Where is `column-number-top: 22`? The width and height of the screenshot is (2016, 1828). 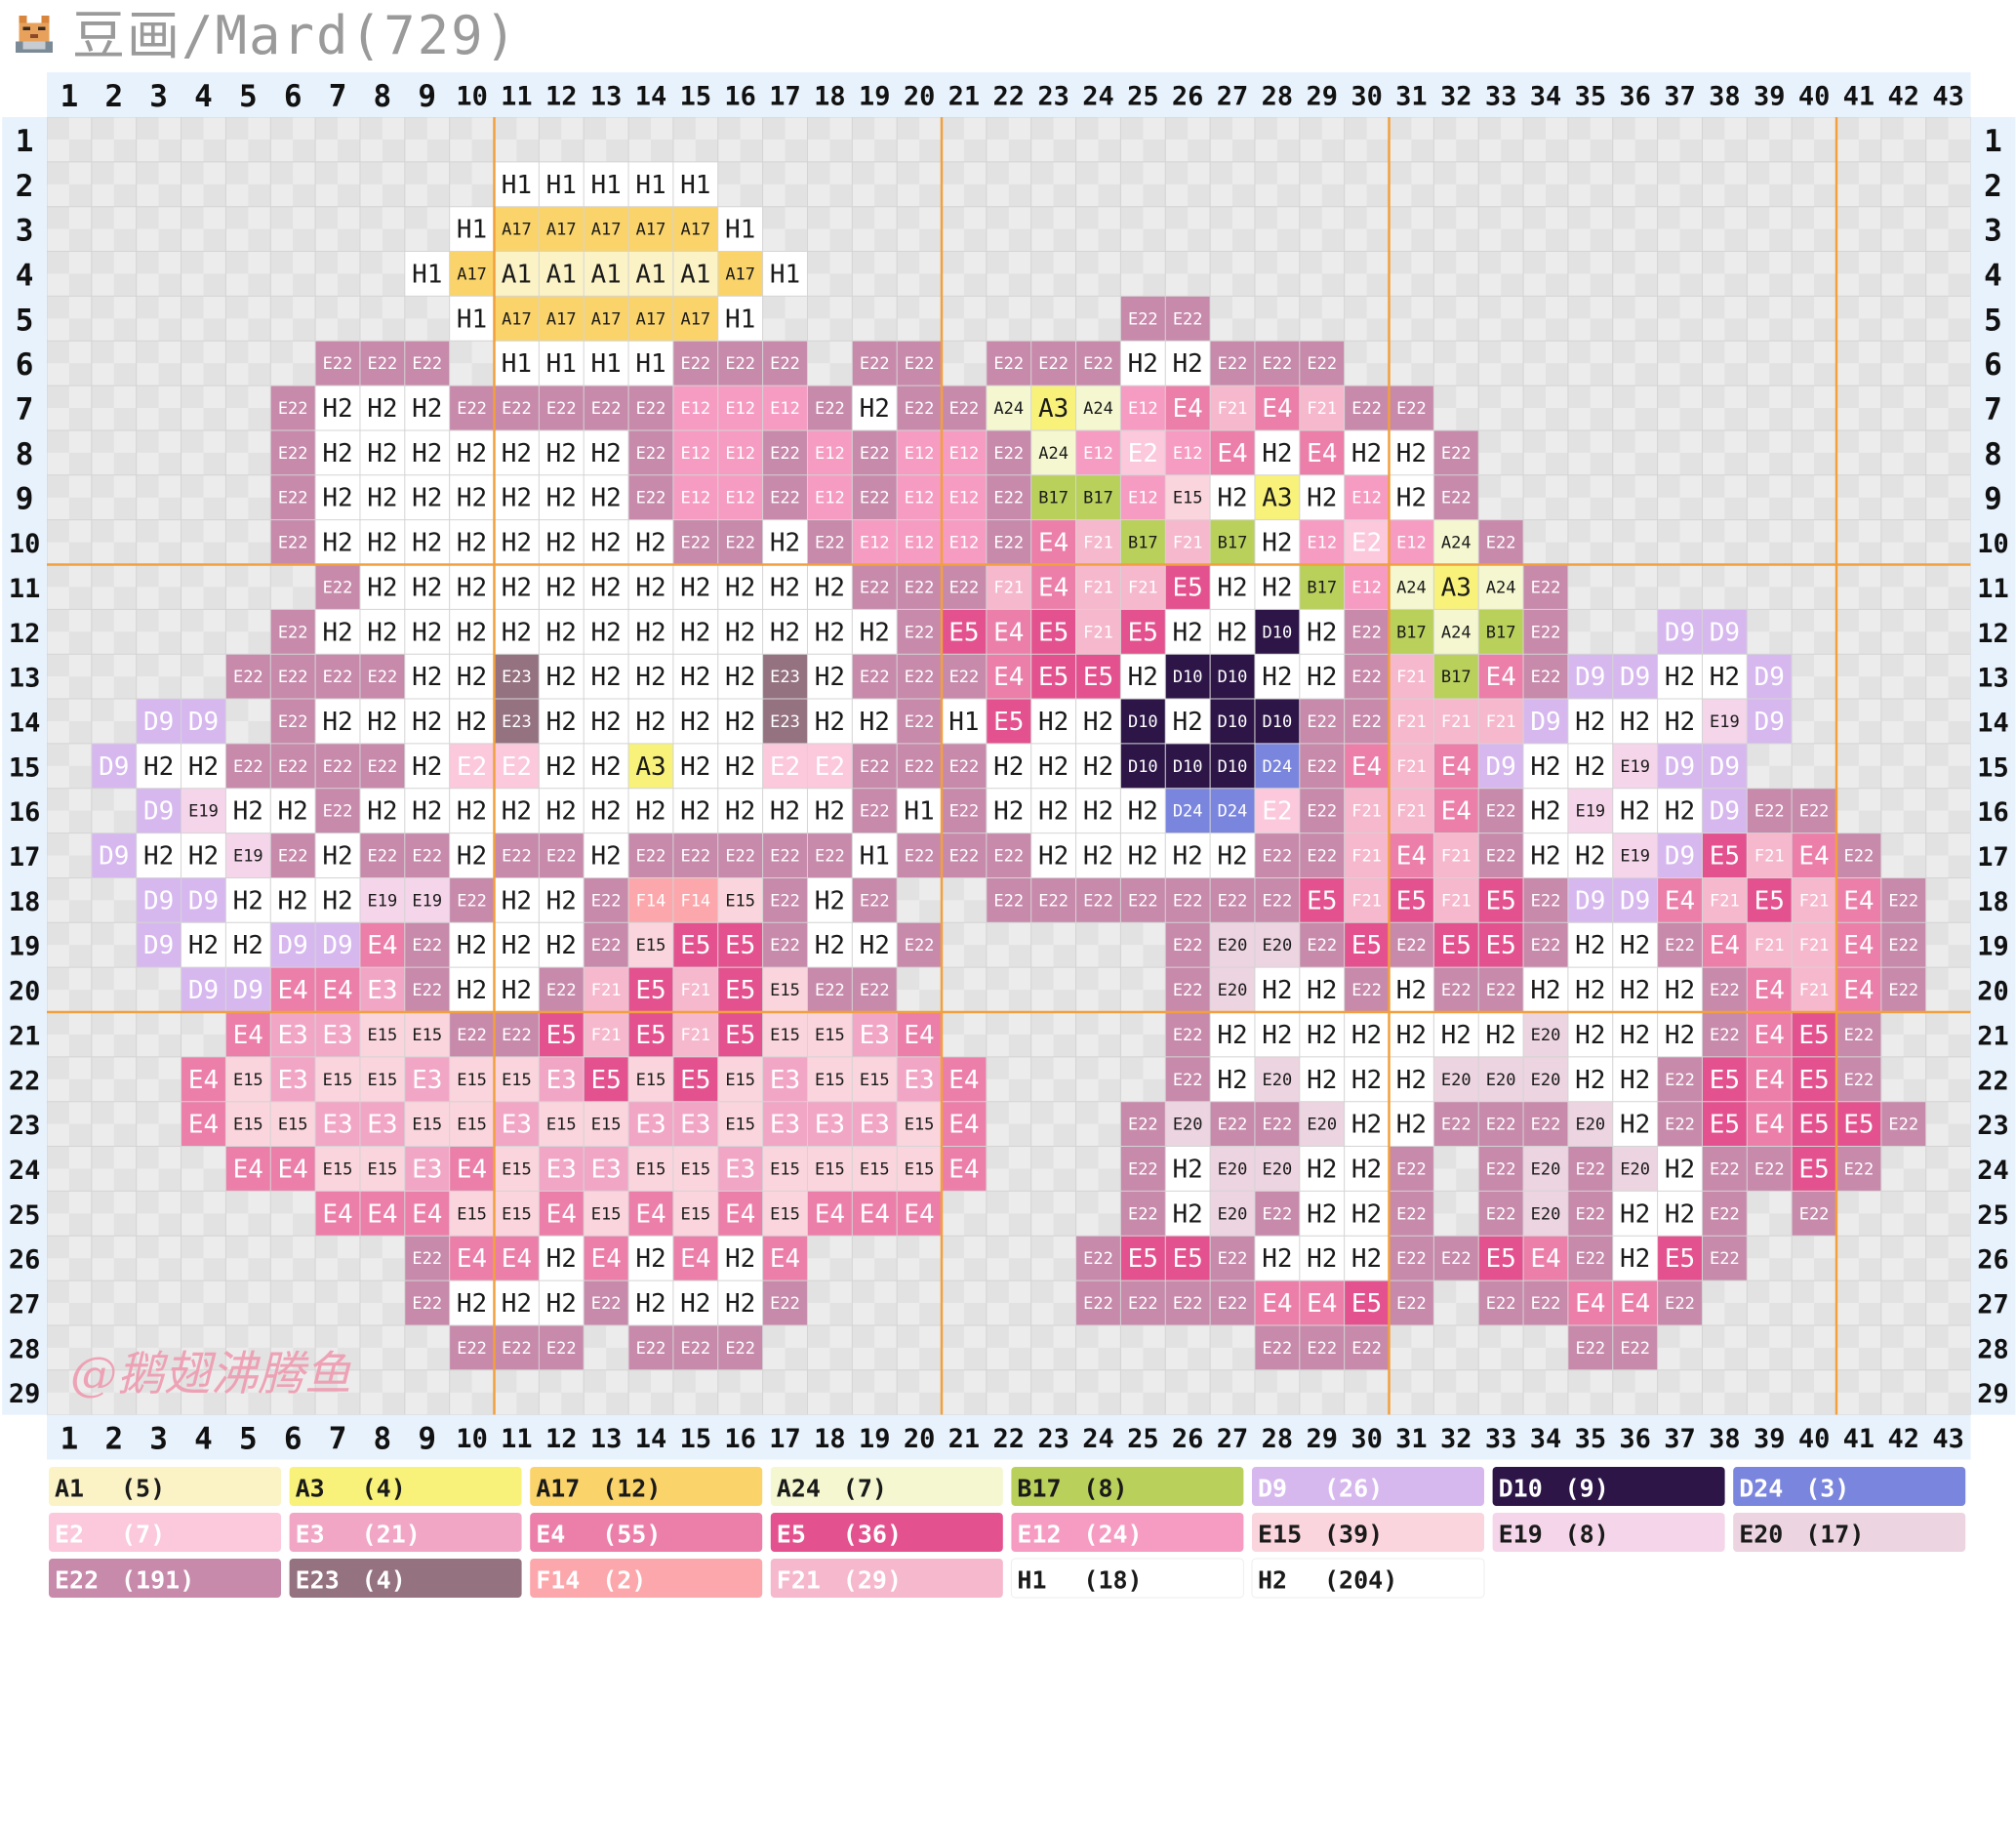
column-number-top: 22 is located at coordinates (1009, 97).